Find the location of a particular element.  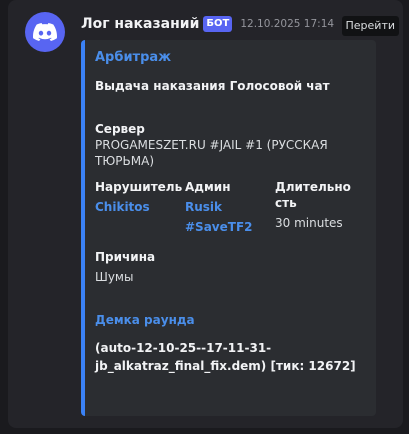

admin-mention: Rusik is located at coordinates (230, 207).